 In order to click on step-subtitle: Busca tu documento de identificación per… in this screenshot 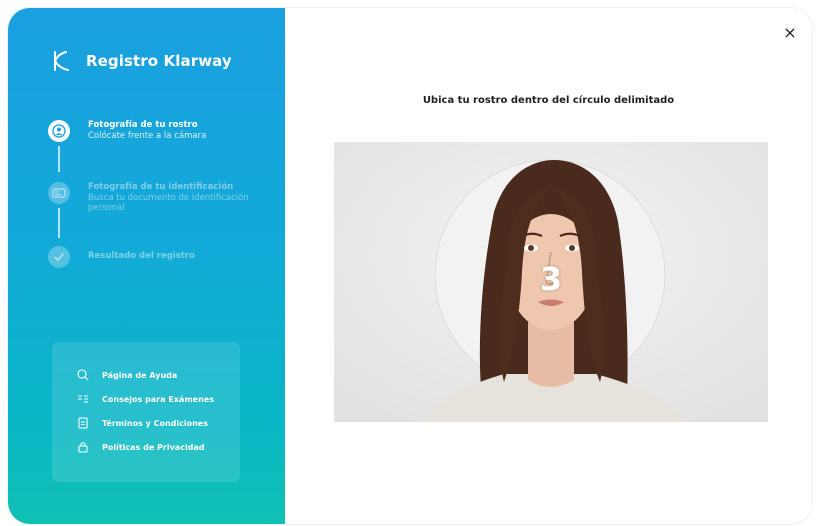, I will do `click(168, 203)`.